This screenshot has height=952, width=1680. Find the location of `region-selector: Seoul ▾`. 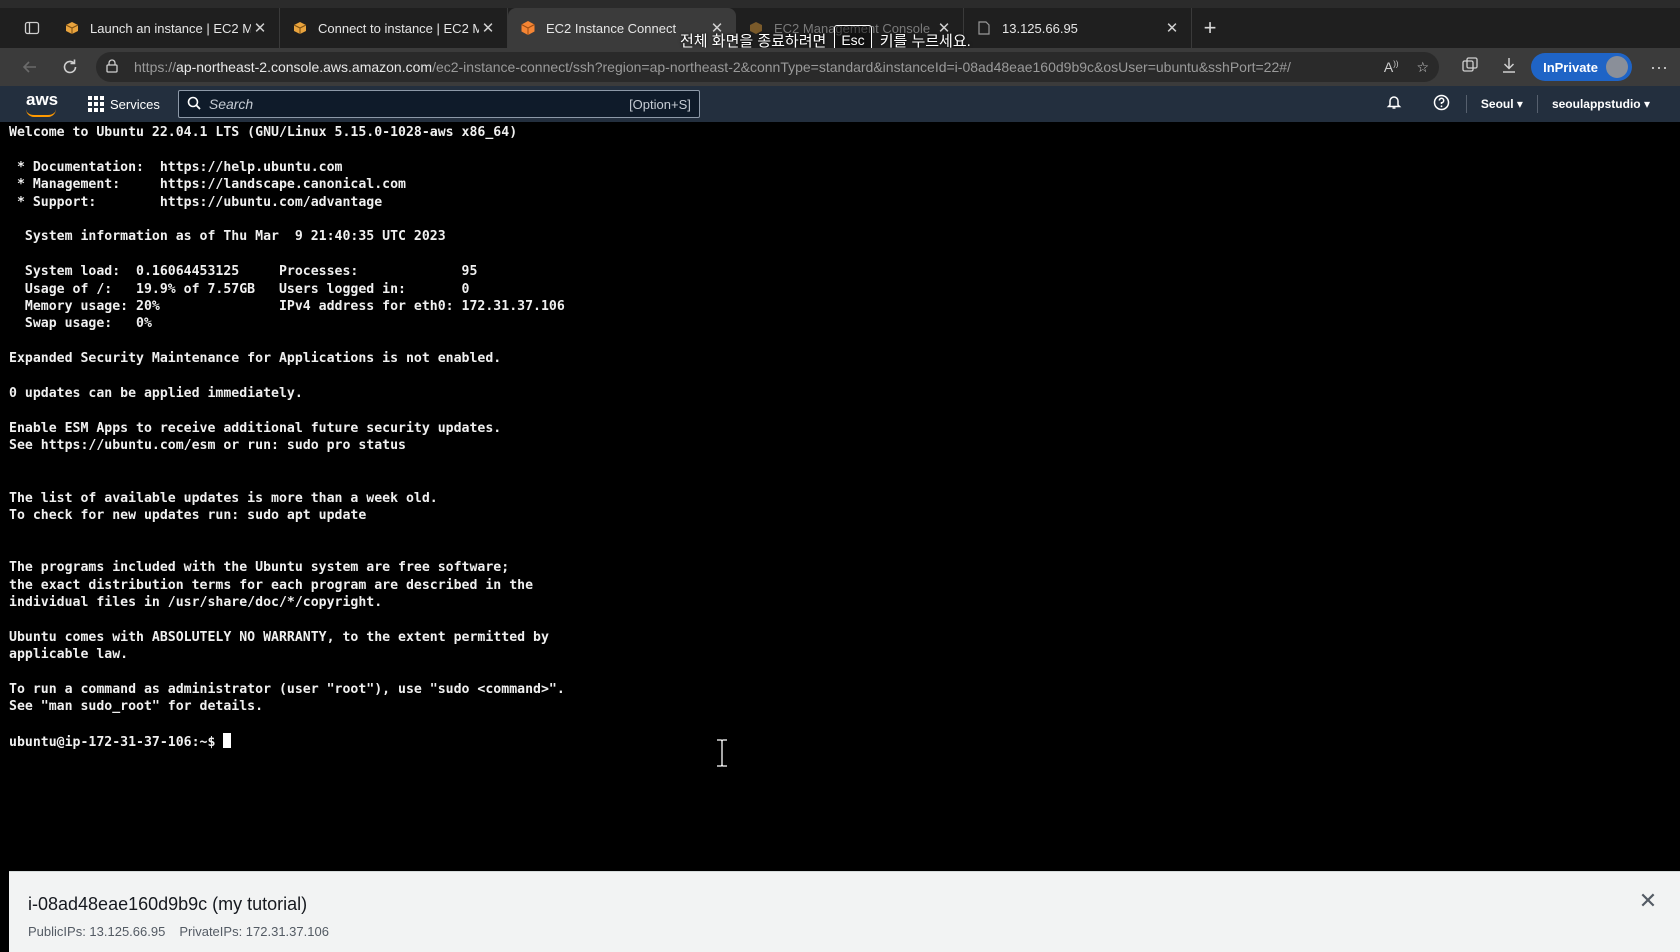

region-selector: Seoul ▾ is located at coordinates (1502, 104).